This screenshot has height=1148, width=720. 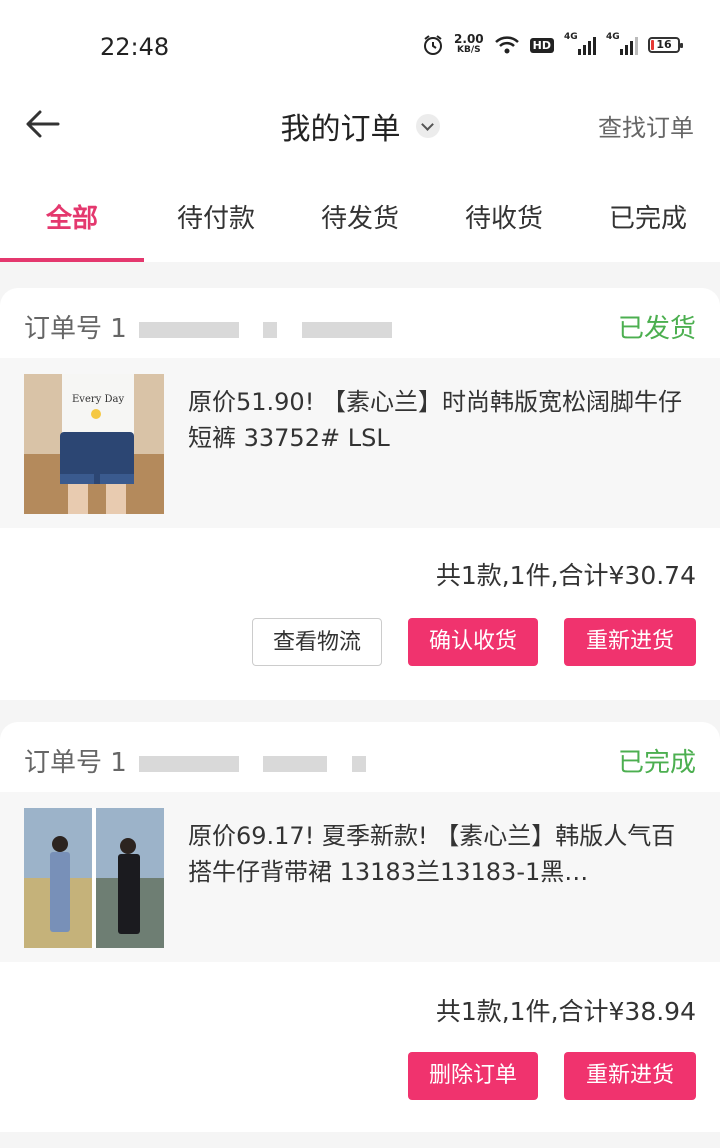 What do you see at coordinates (443, 420) in the screenshot?
I see `product-name: 原价51.90! 【素心兰】时尚韩版宽松阔脚牛仔短裤 33752# LSL` at bounding box center [443, 420].